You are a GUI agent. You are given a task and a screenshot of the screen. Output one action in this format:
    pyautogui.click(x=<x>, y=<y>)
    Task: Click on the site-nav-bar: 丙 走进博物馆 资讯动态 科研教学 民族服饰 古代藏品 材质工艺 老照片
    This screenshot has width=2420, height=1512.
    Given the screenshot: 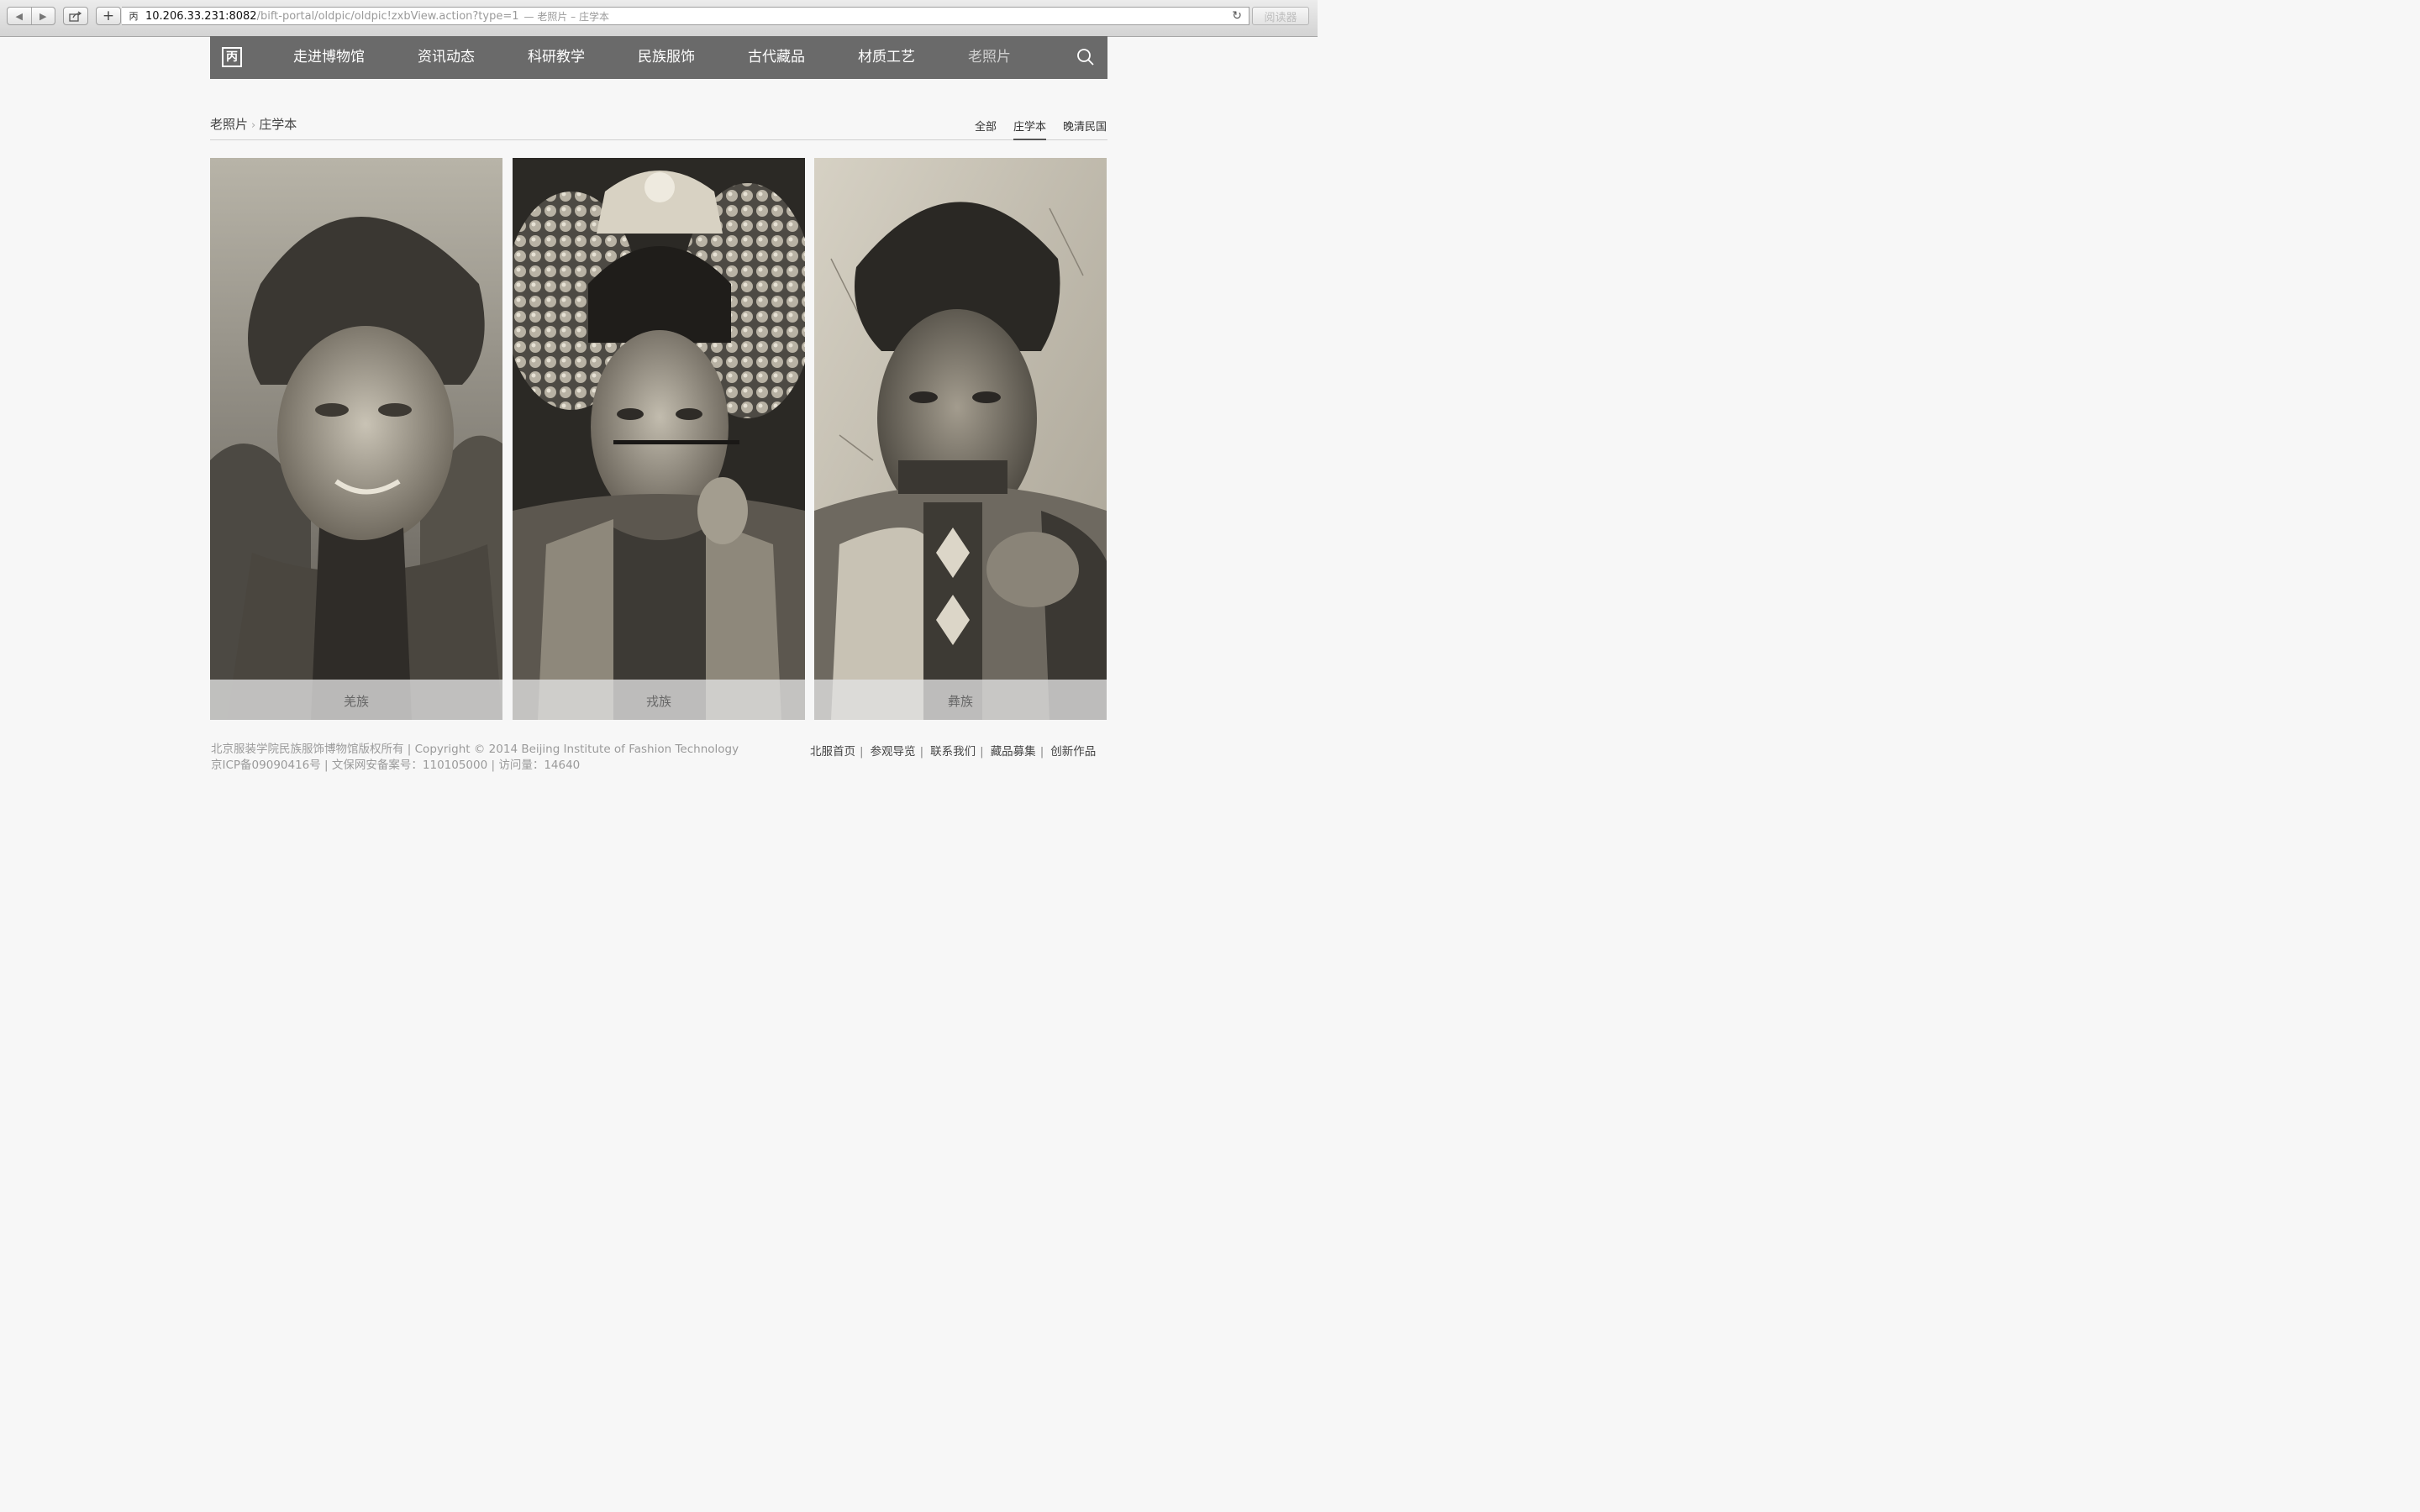 What is the action you would take?
    pyautogui.click(x=658, y=57)
    